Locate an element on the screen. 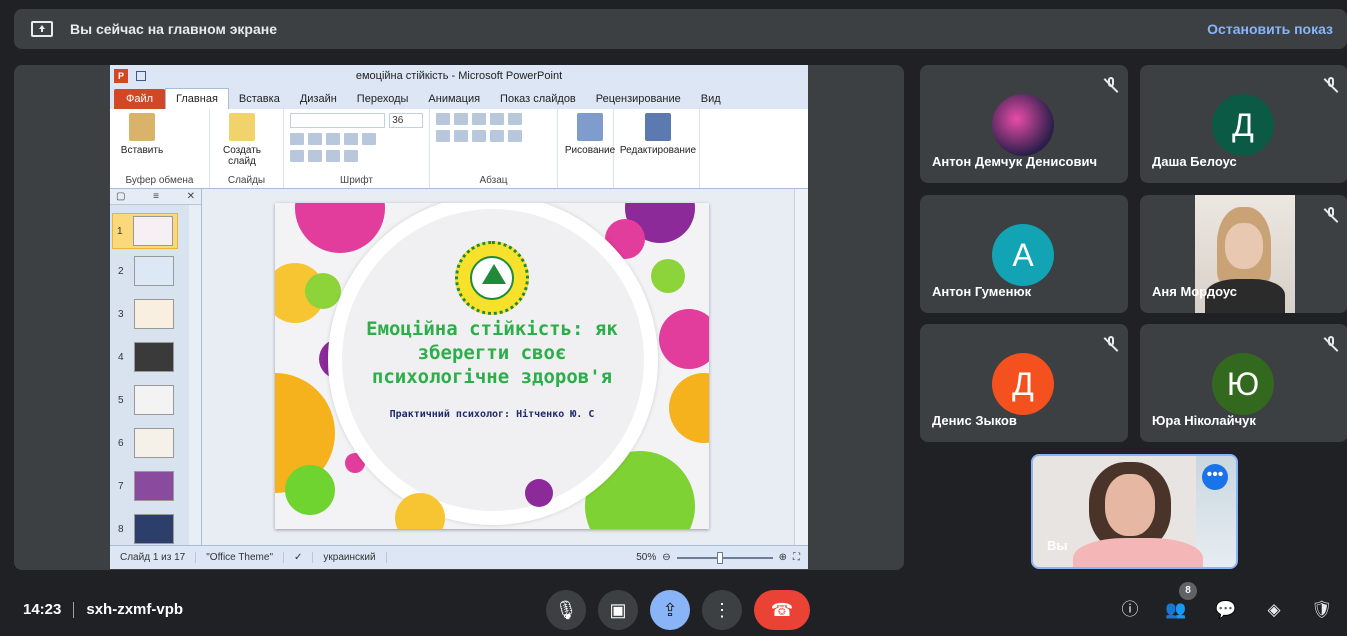 This screenshot has height=636, width=1347. tab-file: Файл is located at coordinates (140, 99).